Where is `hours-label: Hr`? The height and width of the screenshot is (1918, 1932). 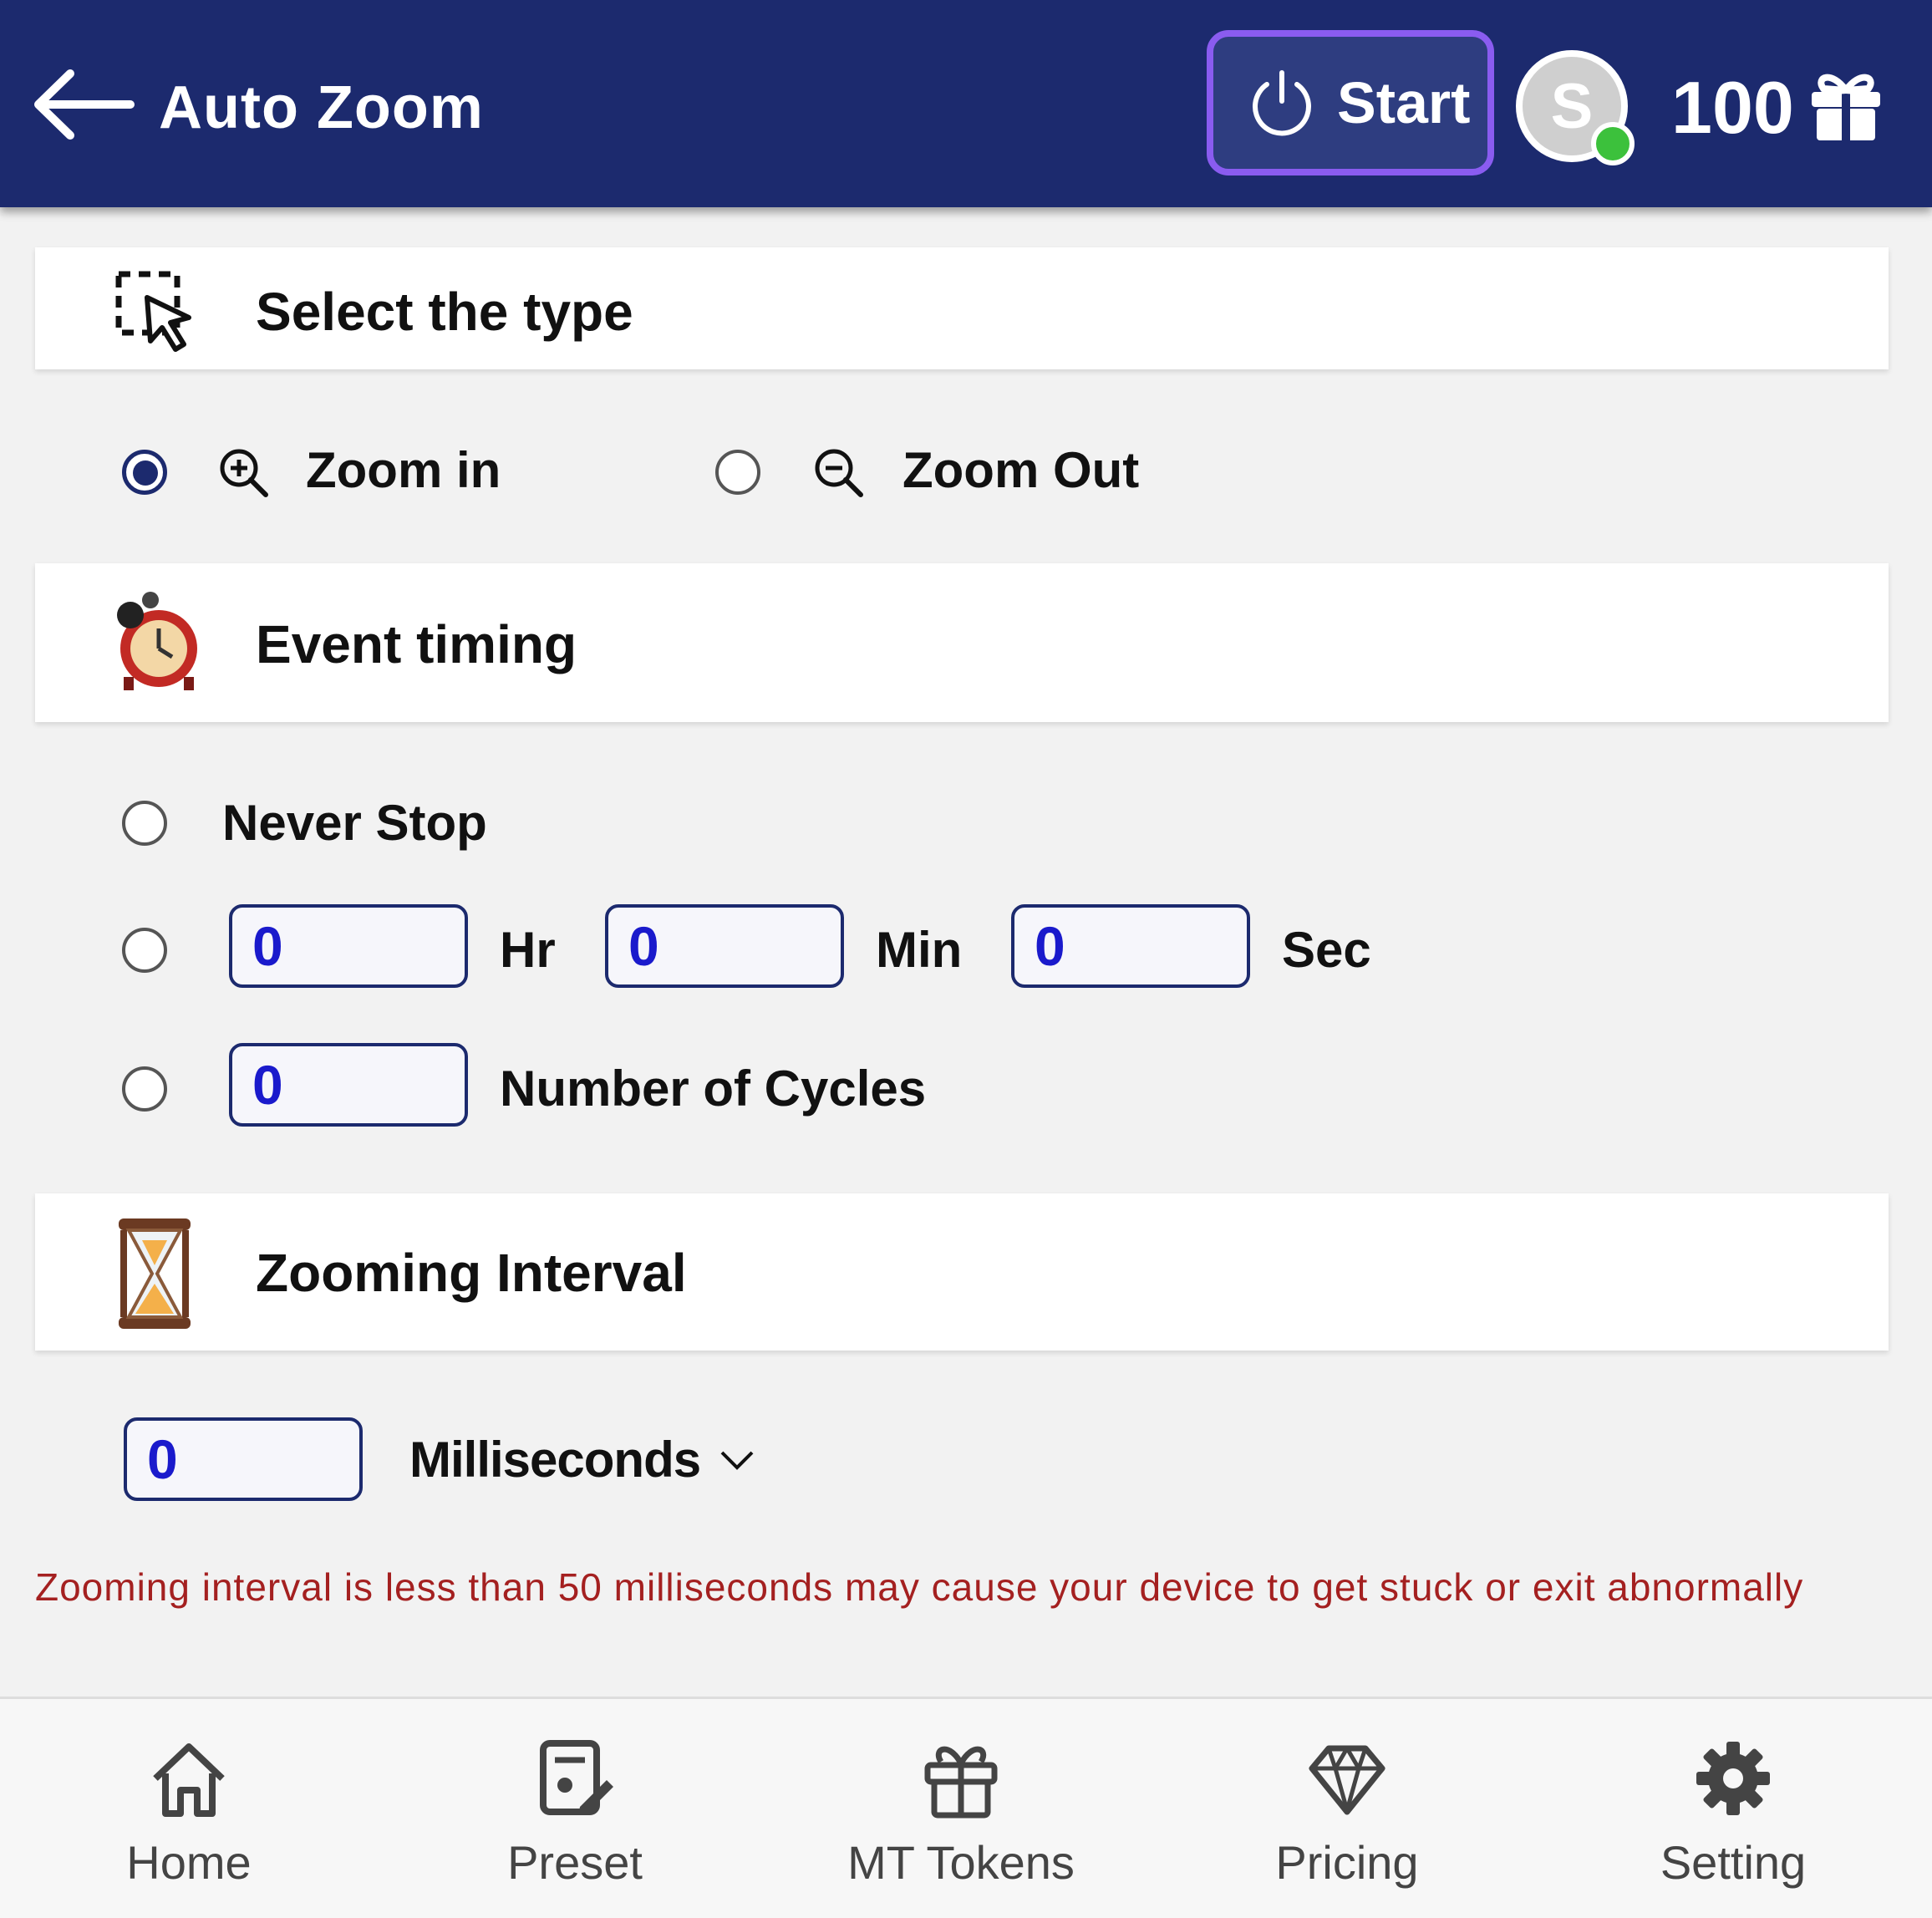
hours-label: Hr is located at coordinates (528, 950).